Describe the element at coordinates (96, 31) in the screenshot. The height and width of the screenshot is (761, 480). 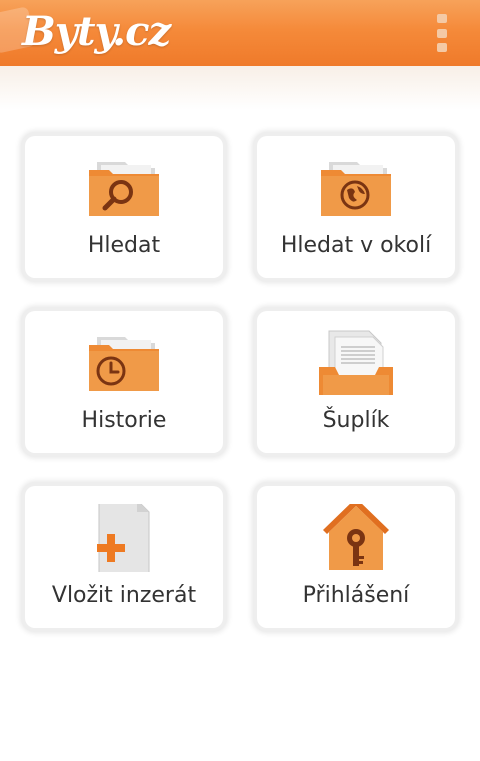
I see `app-logo: Byty.cz` at that location.